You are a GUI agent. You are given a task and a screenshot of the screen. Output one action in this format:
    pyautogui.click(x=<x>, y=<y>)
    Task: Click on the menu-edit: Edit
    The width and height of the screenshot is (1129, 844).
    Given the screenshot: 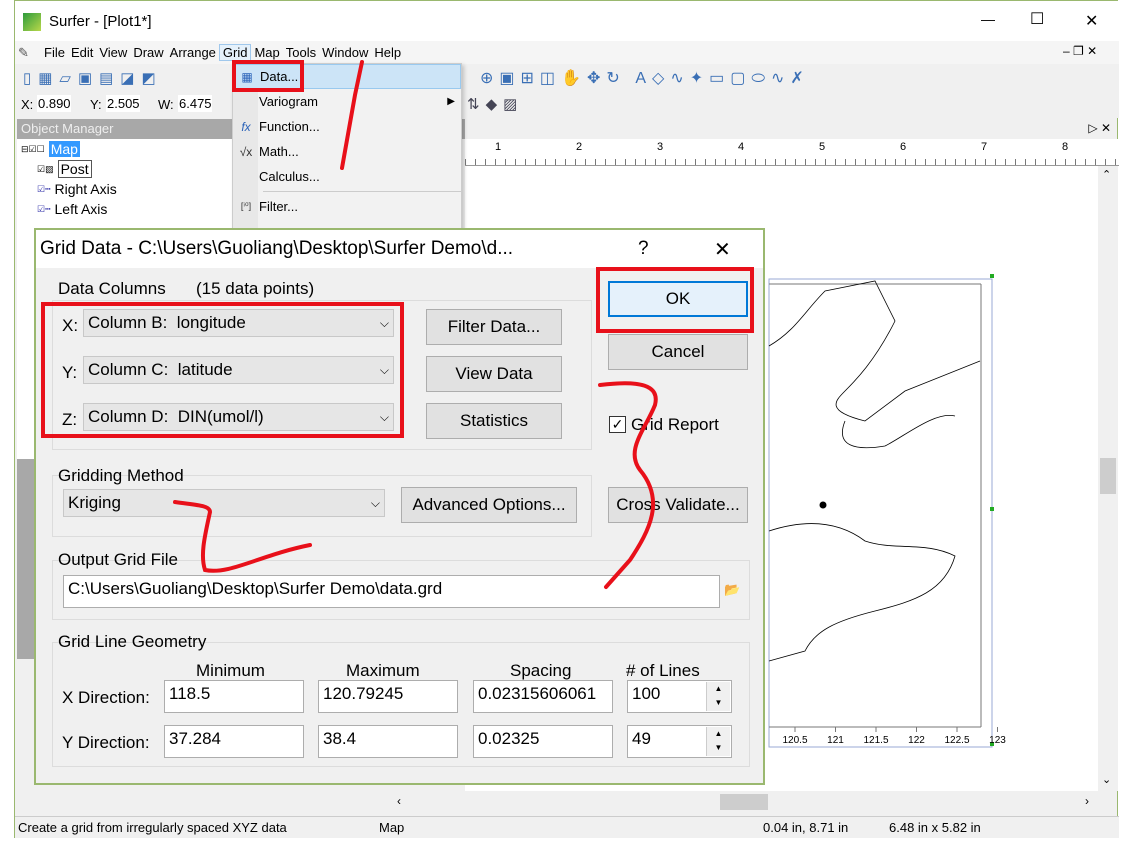 What is the action you would take?
    pyautogui.click(x=82, y=52)
    